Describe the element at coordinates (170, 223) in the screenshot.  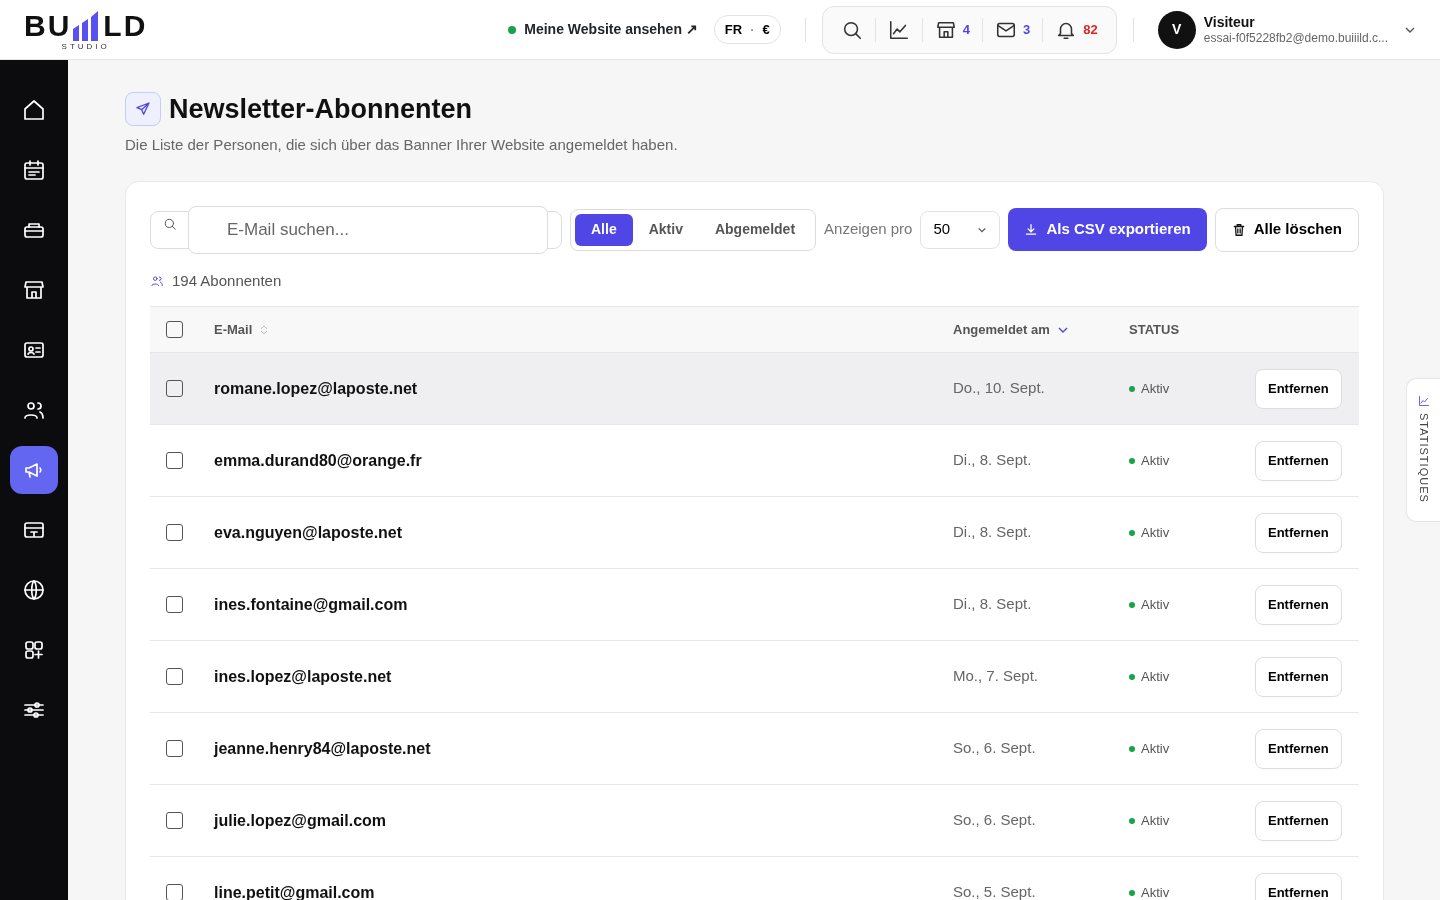
I see `search-icon` at that location.